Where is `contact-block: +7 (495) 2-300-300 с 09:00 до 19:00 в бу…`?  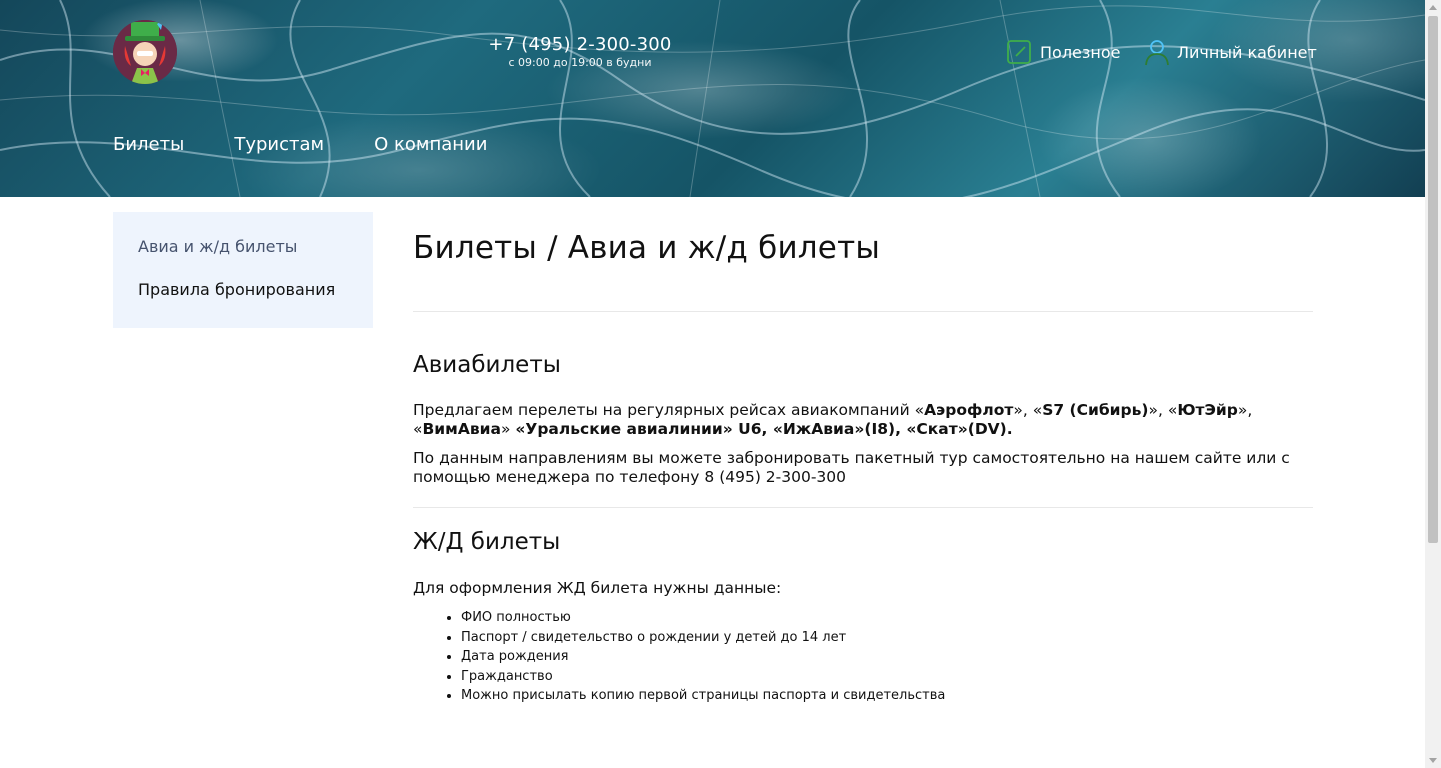
contact-block: +7 (495) 2-300-300 с 09:00 до 19:00 в бу… is located at coordinates (580, 52).